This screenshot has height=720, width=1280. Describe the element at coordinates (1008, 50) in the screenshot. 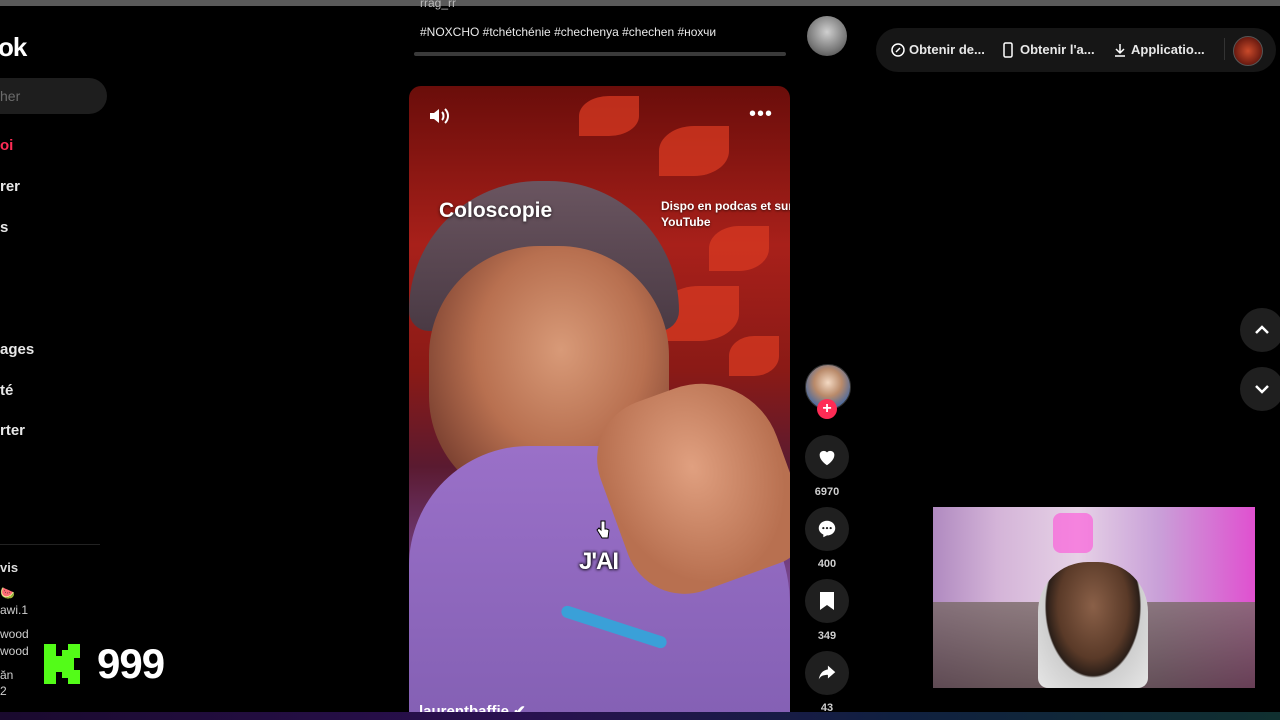

I see `phone-icon` at that location.